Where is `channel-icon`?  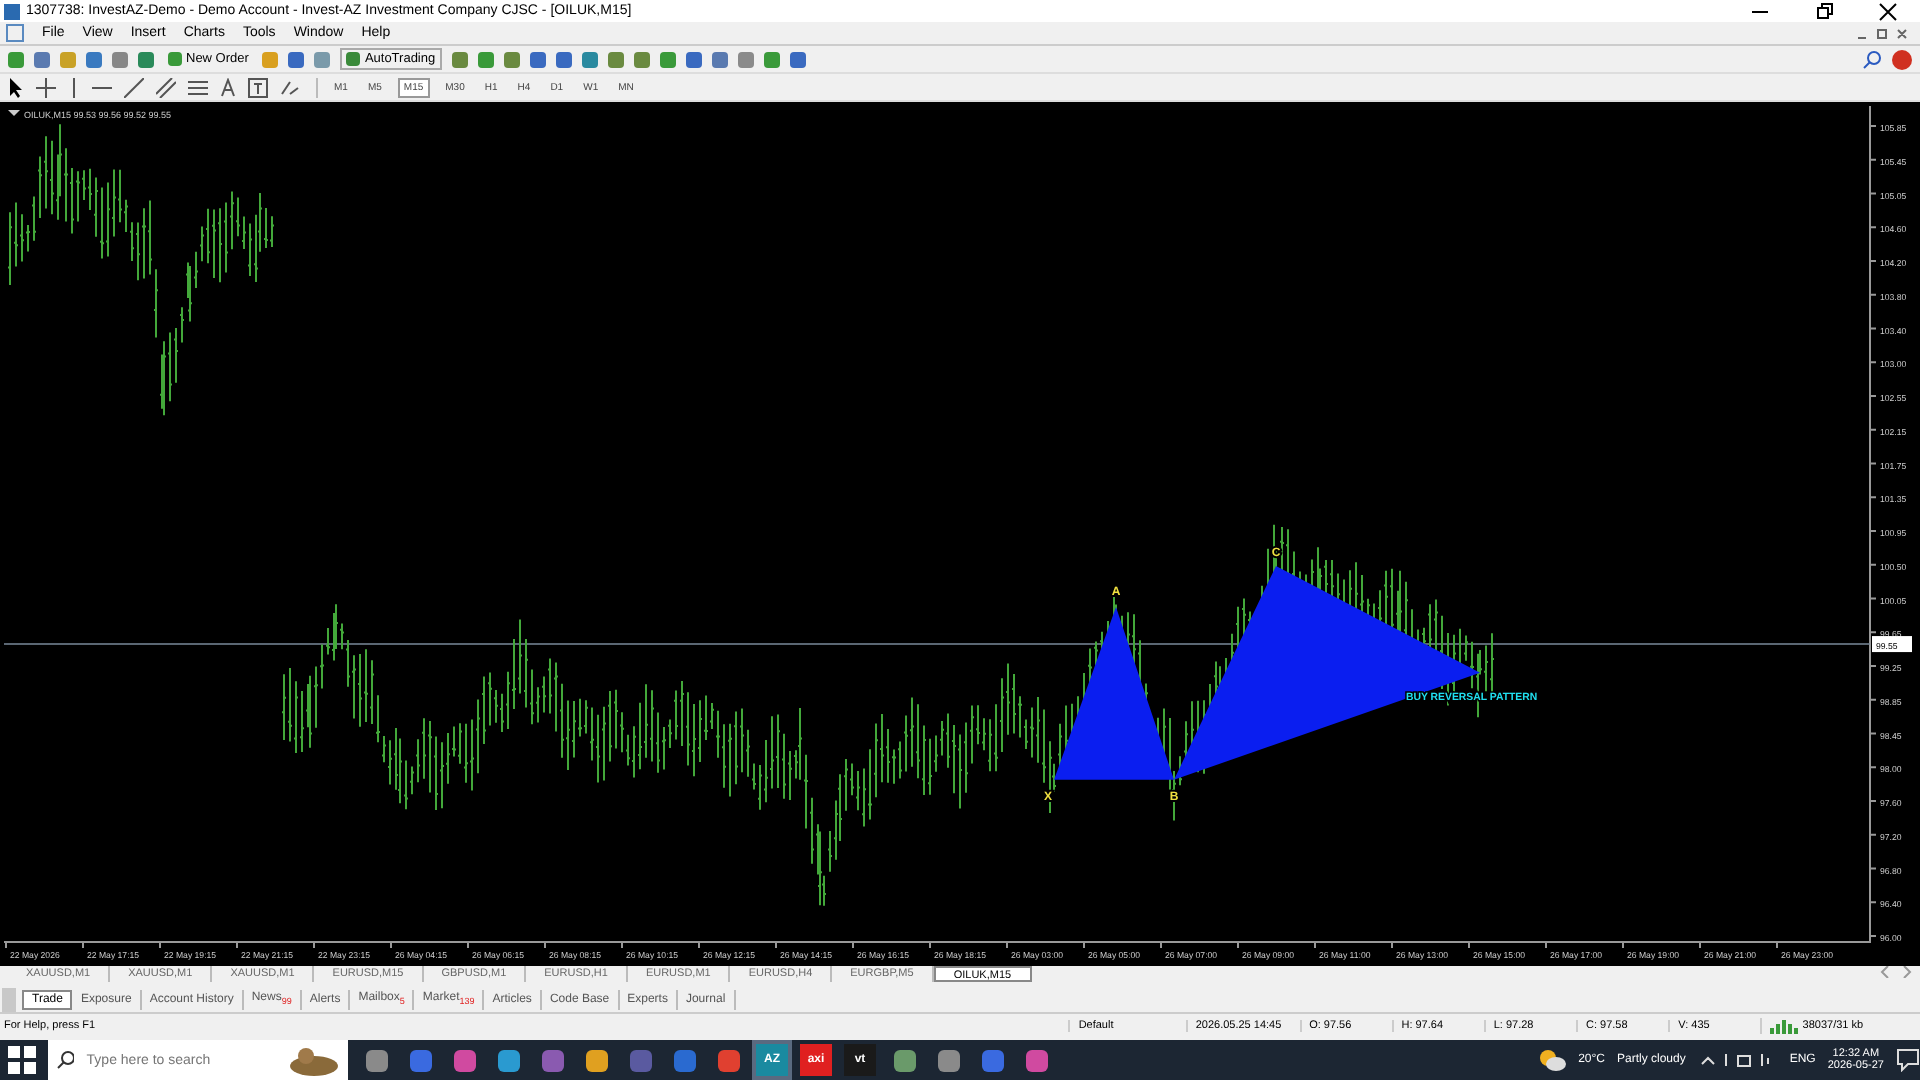
channel-icon is located at coordinates (166, 87).